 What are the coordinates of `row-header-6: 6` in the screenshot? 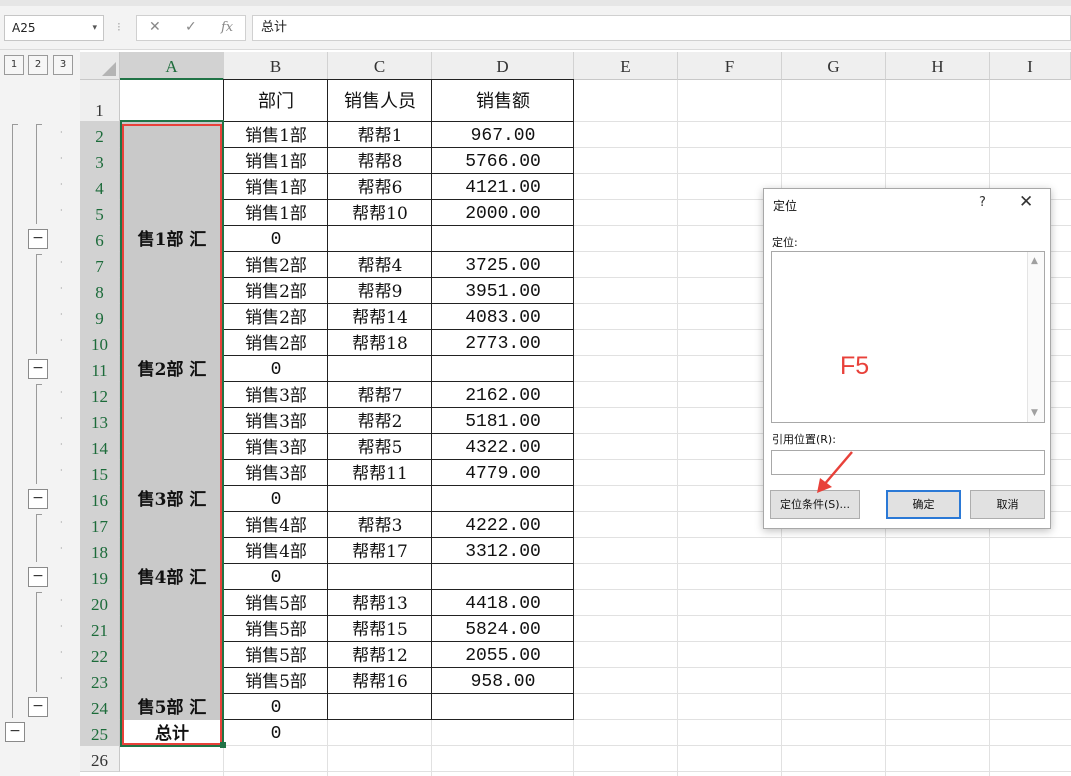 It's located at (100, 239).